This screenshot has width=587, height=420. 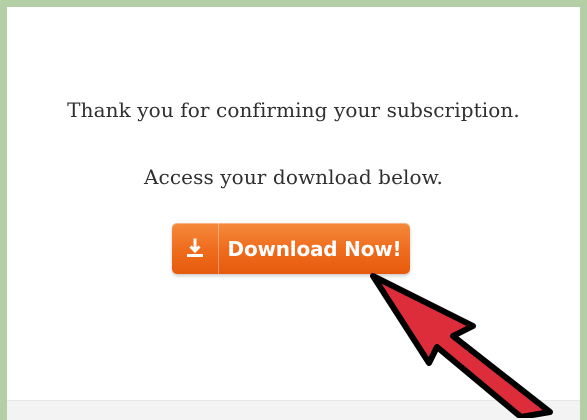 What do you see at coordinates (195, 248) in the screenshot?
I see `download-icon` at bounding box center [195, 248].